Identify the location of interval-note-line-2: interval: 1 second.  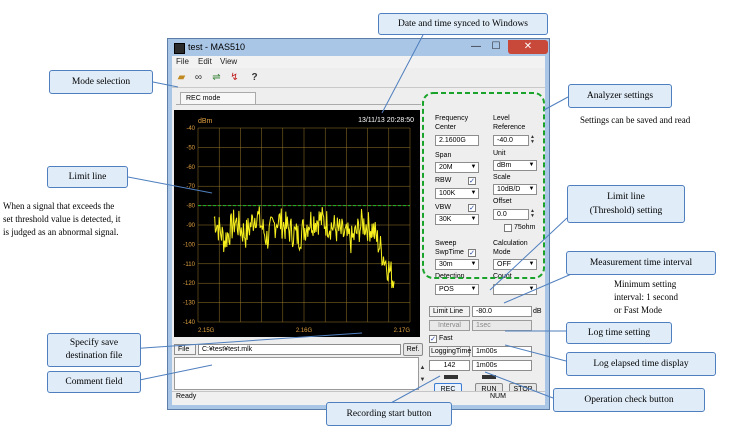
(646, 297).